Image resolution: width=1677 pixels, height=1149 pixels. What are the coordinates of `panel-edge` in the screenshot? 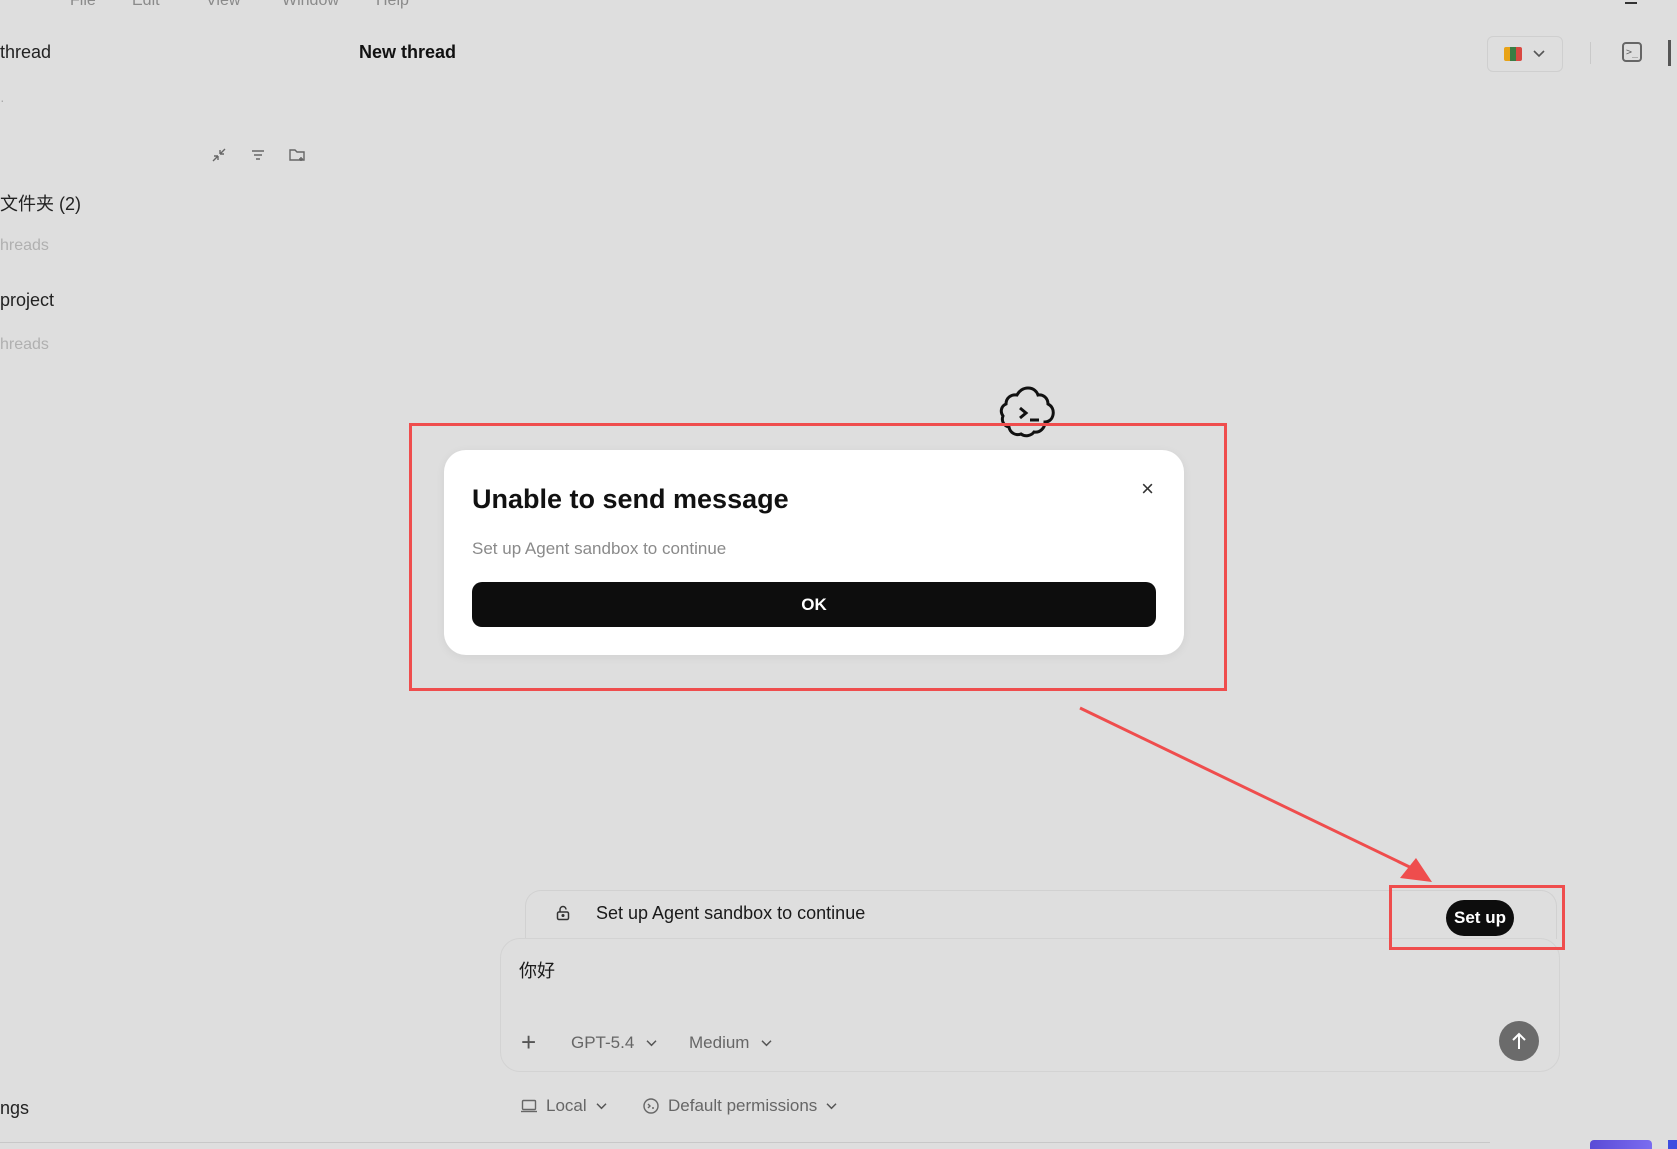 It's located at (1669, 53).